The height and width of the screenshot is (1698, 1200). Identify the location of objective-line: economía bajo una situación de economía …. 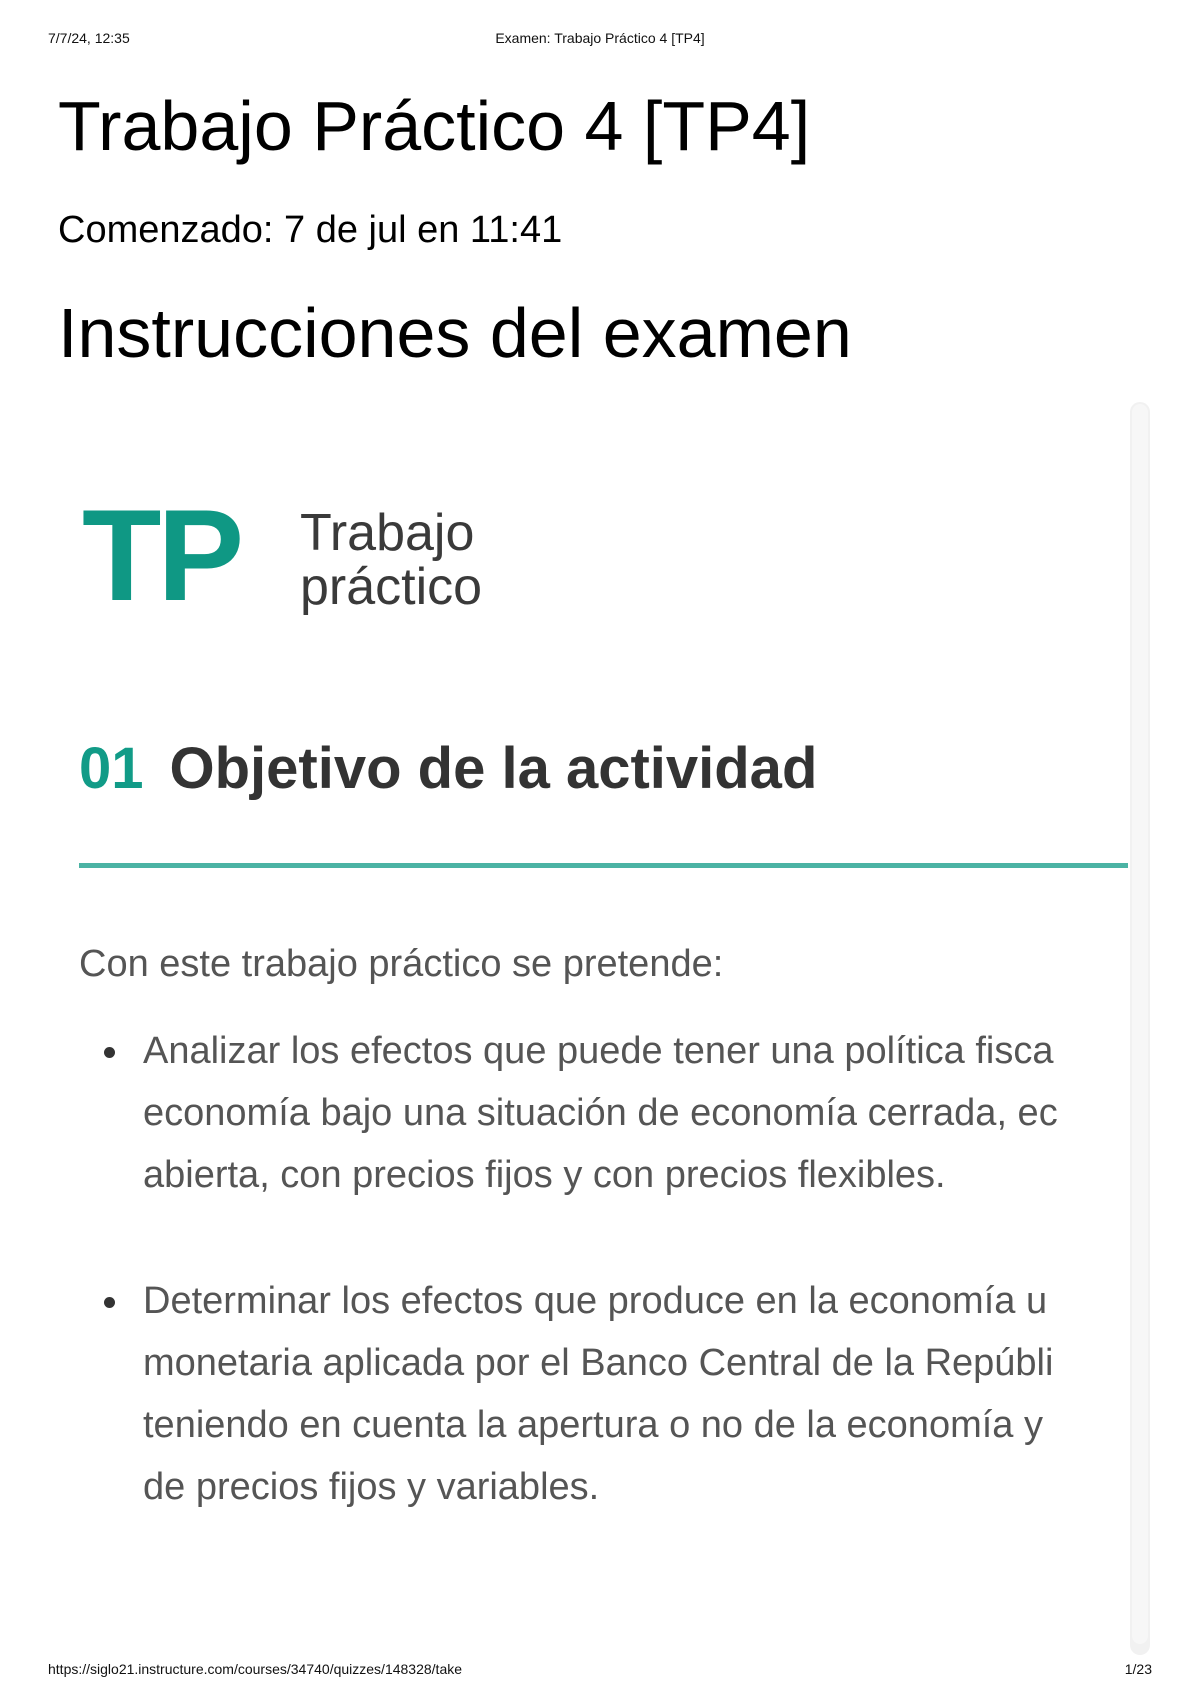
(600, 1113).